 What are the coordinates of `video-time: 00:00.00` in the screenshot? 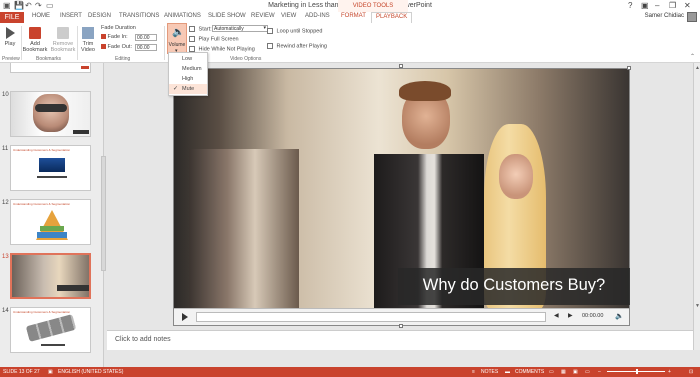 It's located at (593, 316).